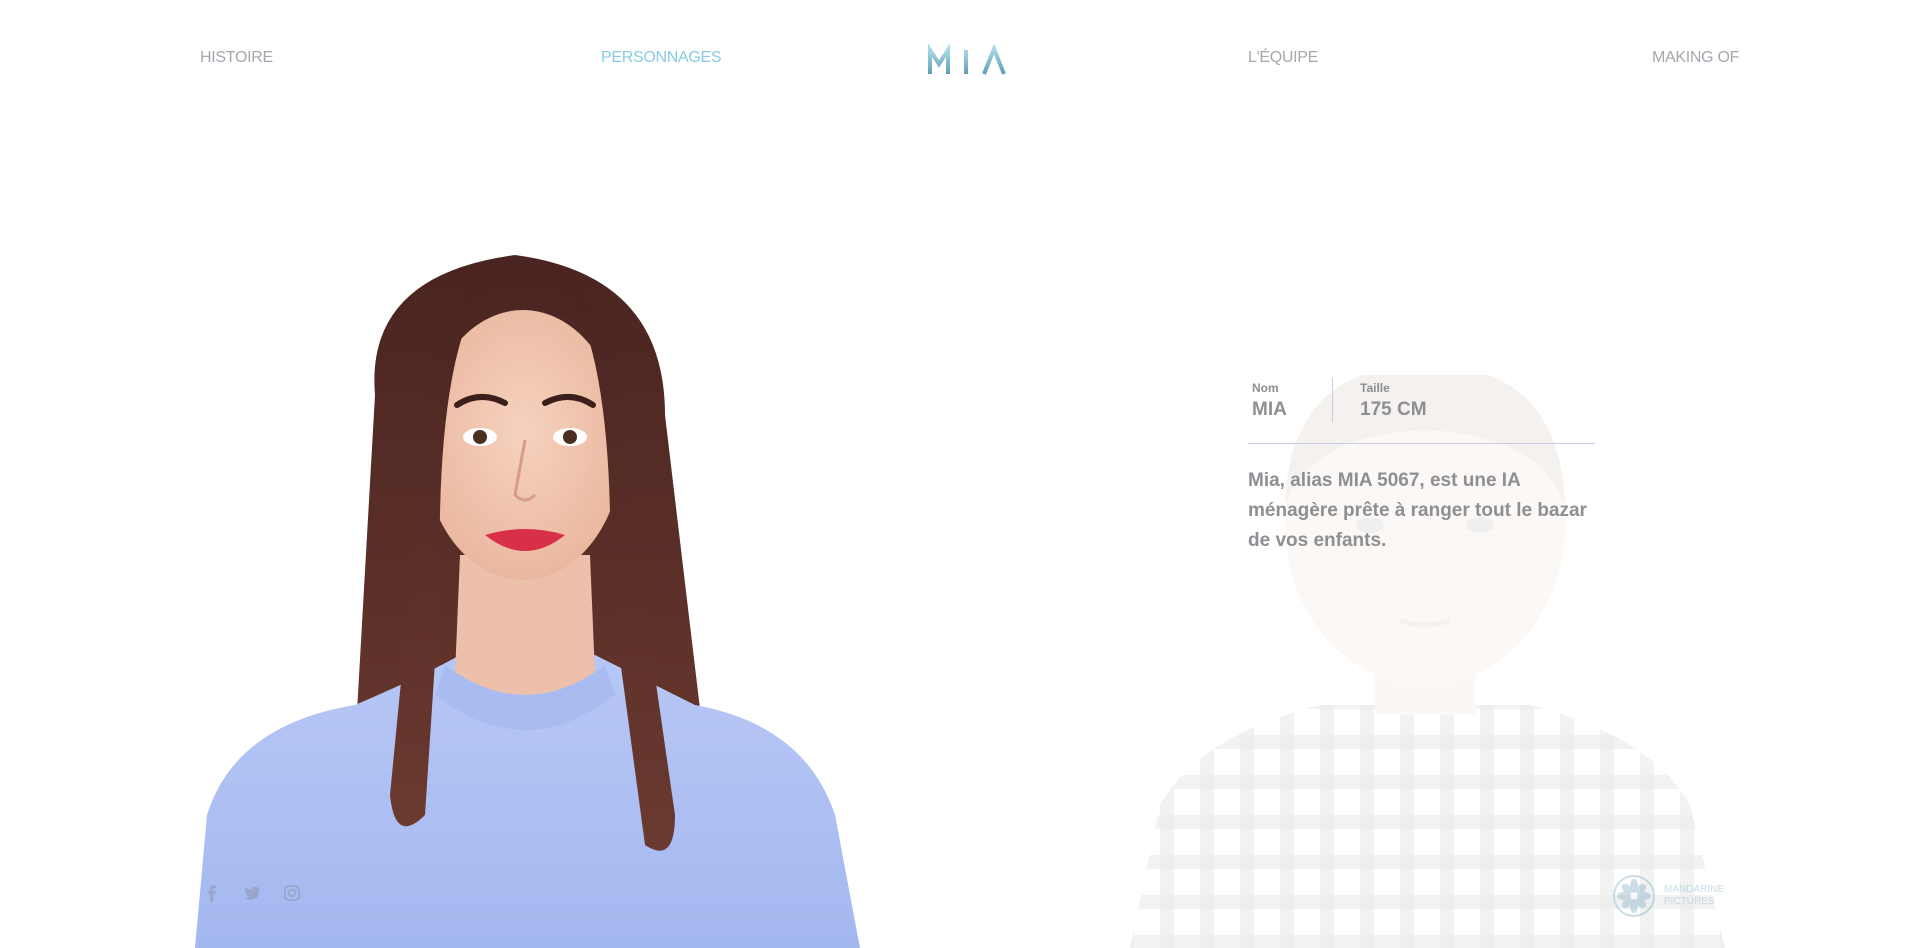 The image size is (1920, 948). What do you see at coordinates (1283, 58) in the screenshot?
I see `nav-equipe: L'ÉQUIPE` at bounding box center [1283, 58].